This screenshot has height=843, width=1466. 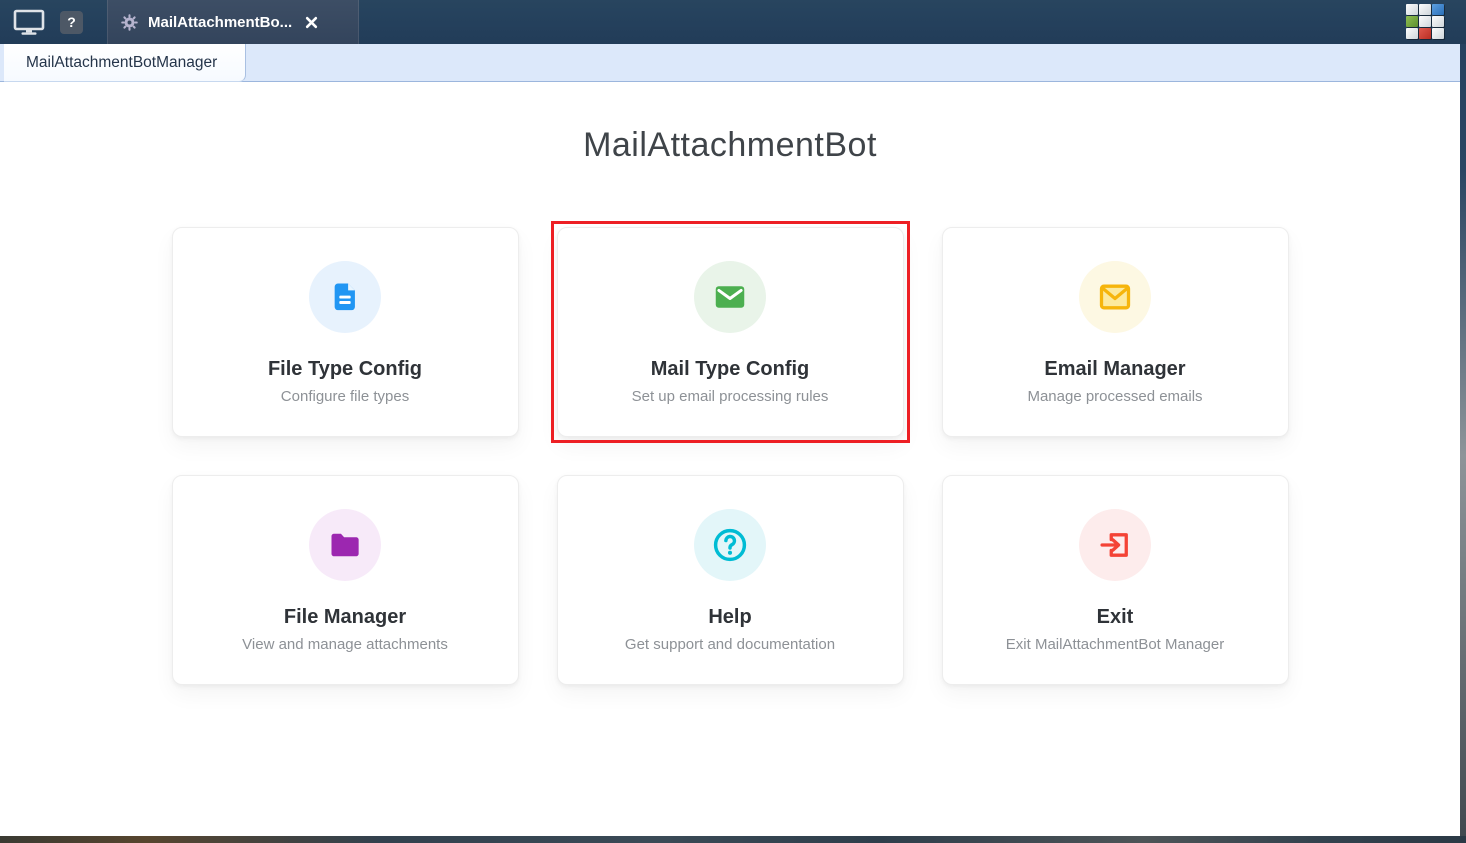 I want to click on document-icon, so click(x=344, y=297).